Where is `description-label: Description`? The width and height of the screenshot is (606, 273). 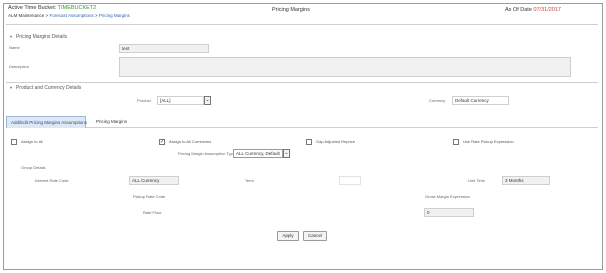
description-label: Description is located at coordinates (19, 66).